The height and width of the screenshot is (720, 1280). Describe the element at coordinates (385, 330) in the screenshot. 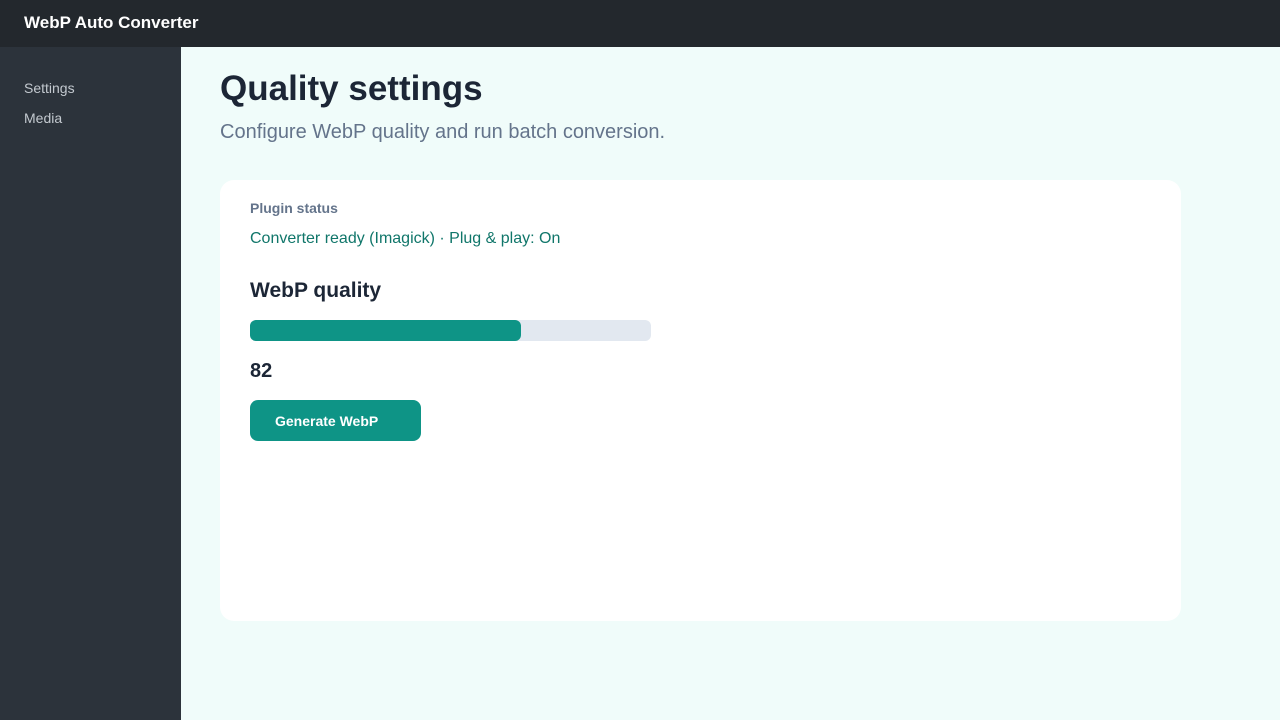

I see `quality-slider-fill` at that location.